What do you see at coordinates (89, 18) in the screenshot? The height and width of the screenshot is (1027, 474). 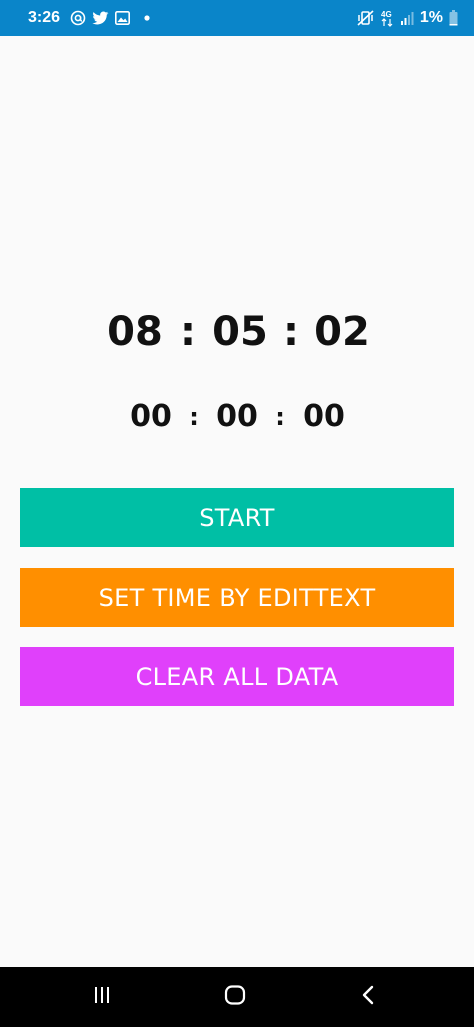 I see `status-left: 3:26` at bounding box center [89, 18].